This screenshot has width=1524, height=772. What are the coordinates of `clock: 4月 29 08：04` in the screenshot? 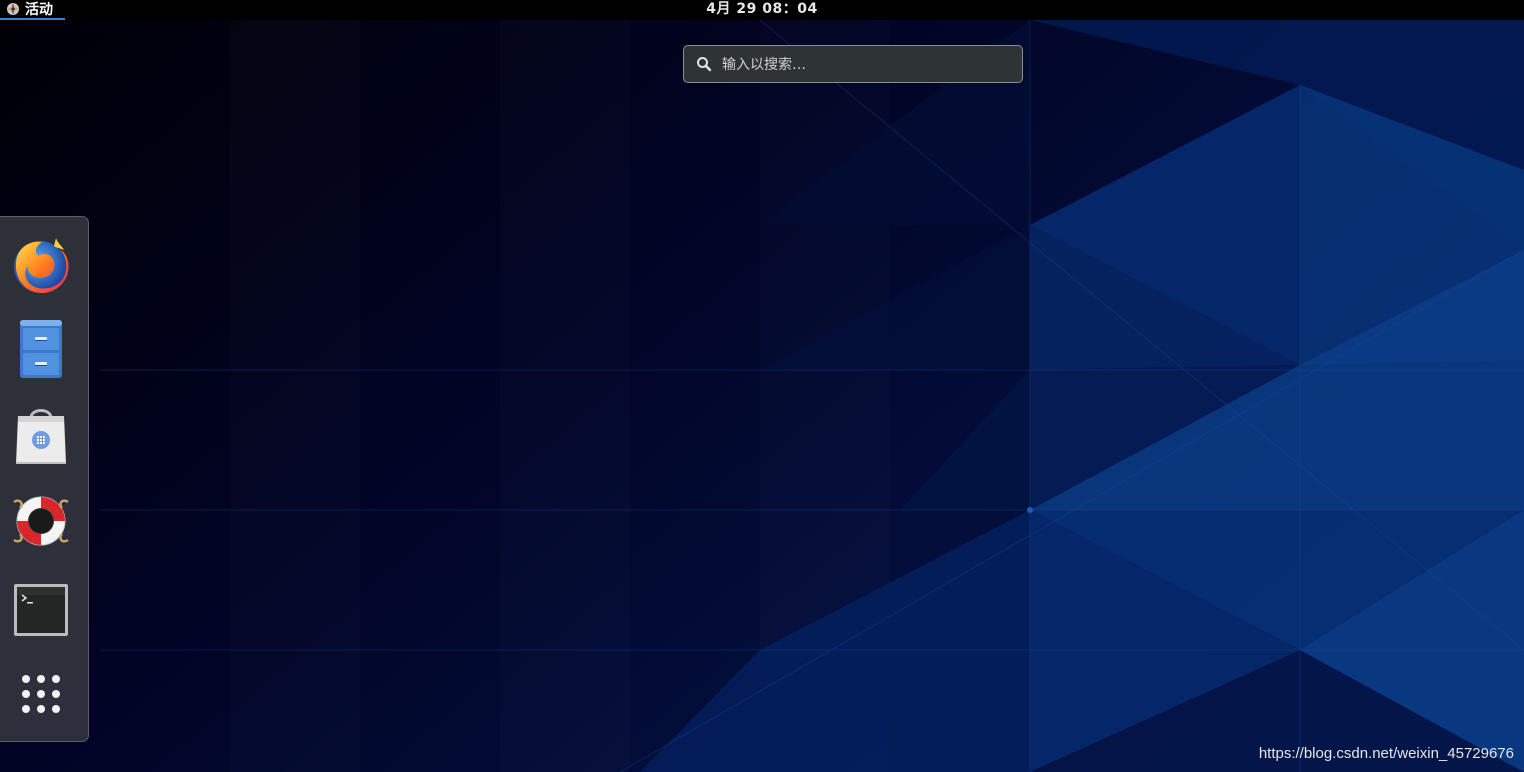 It's located at (762, 10).